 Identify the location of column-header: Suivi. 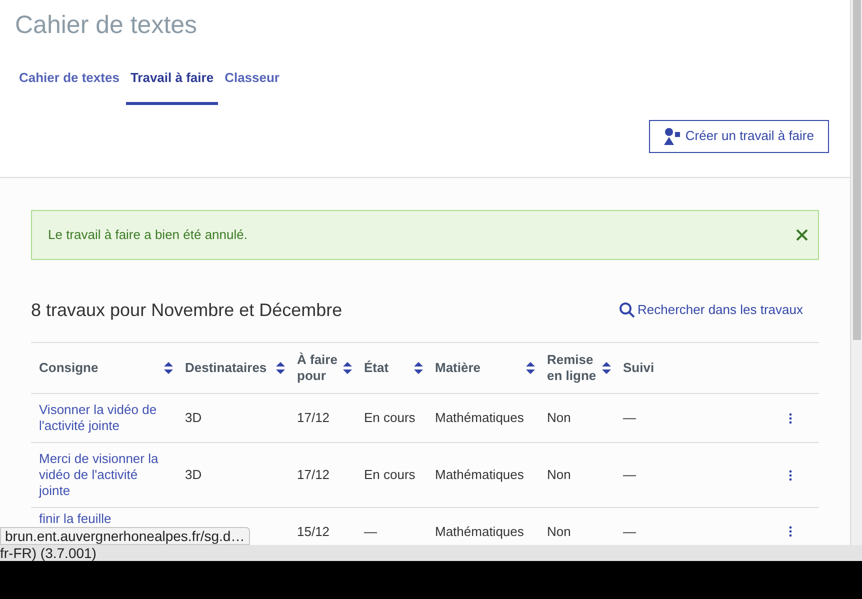
(638, 368).